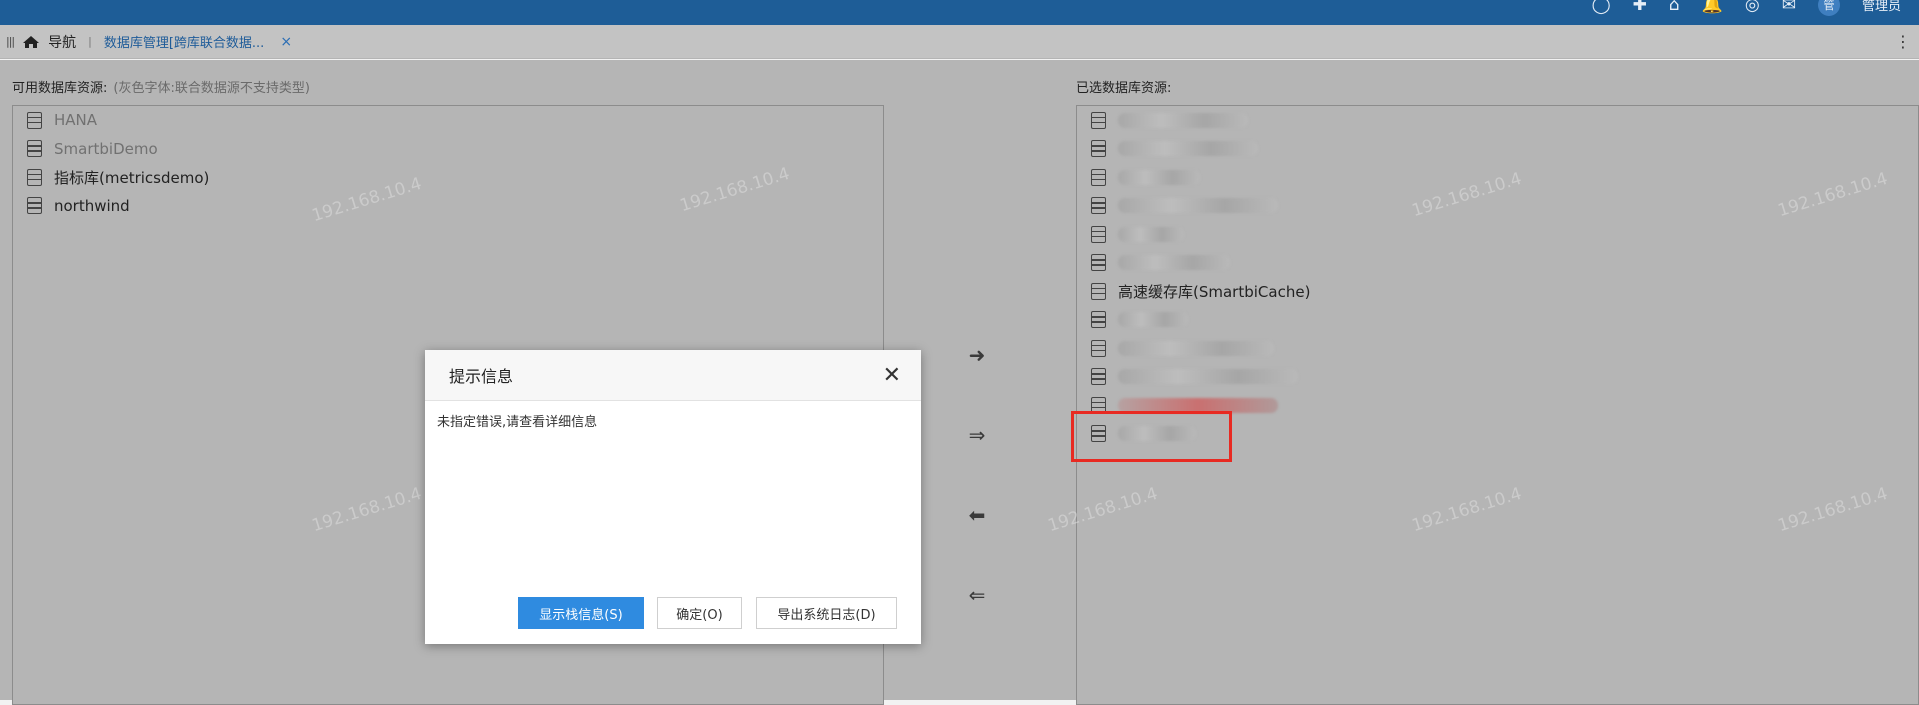 This screenshot has width=1919, height=705. I want to click on move-all-left-button: ⇐, so click(977, 595).